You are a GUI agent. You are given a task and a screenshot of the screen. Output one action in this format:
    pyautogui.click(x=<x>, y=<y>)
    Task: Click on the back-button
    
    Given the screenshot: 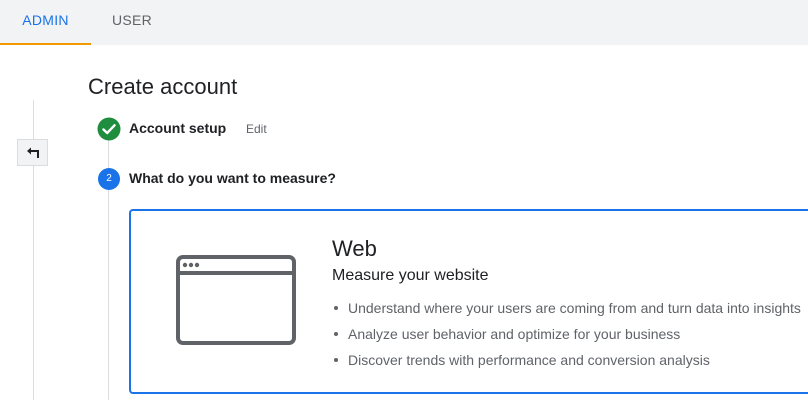 What is the action you would take?
    pyautogui.click(x=32, y=152)
    